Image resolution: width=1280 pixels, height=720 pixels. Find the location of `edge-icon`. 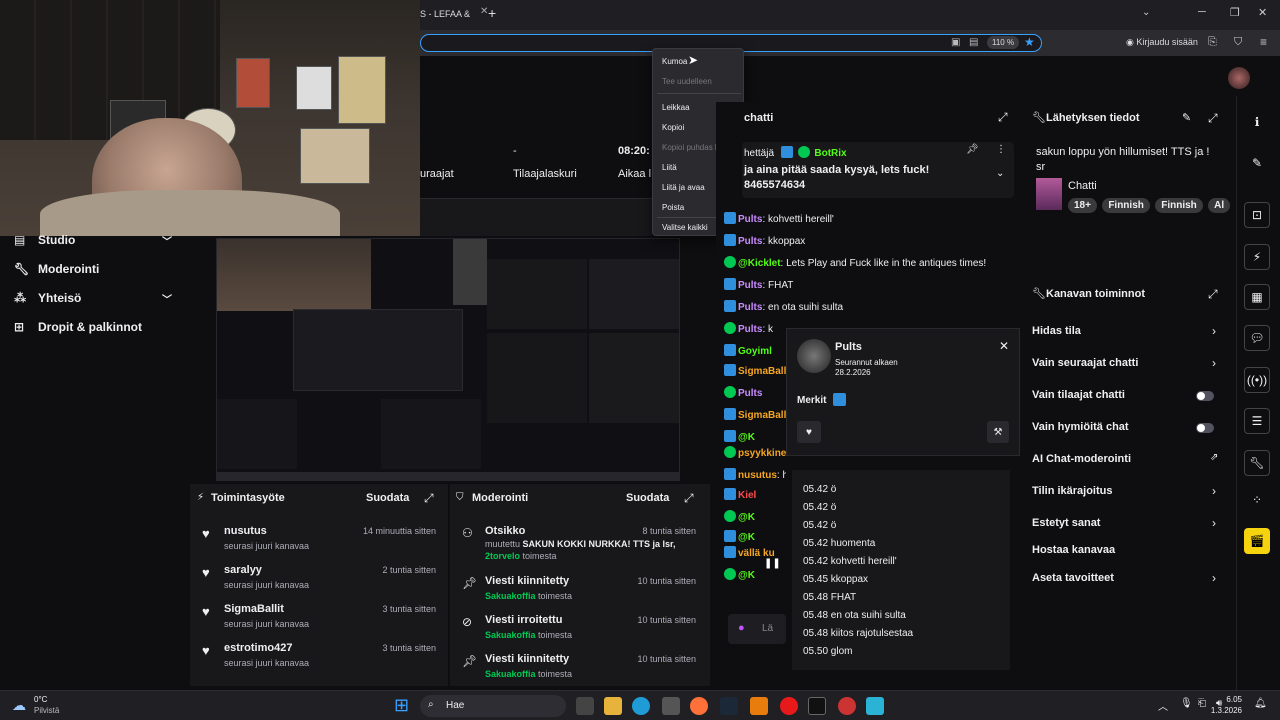

edge-icon is located at coordinates (641, 706).